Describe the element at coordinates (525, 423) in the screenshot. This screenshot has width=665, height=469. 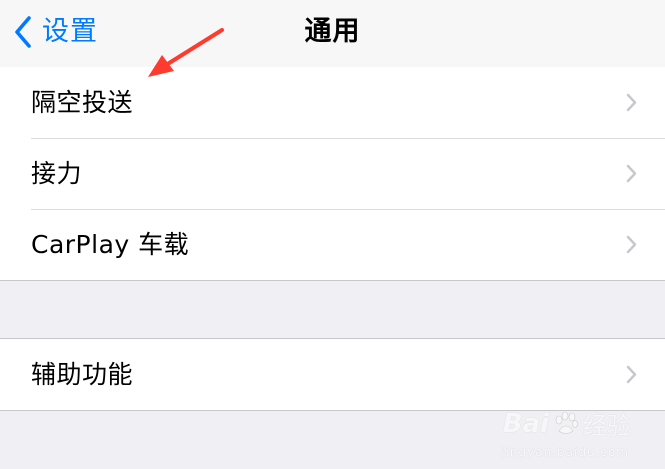
I see `watermark-brand: Bai` at that location.